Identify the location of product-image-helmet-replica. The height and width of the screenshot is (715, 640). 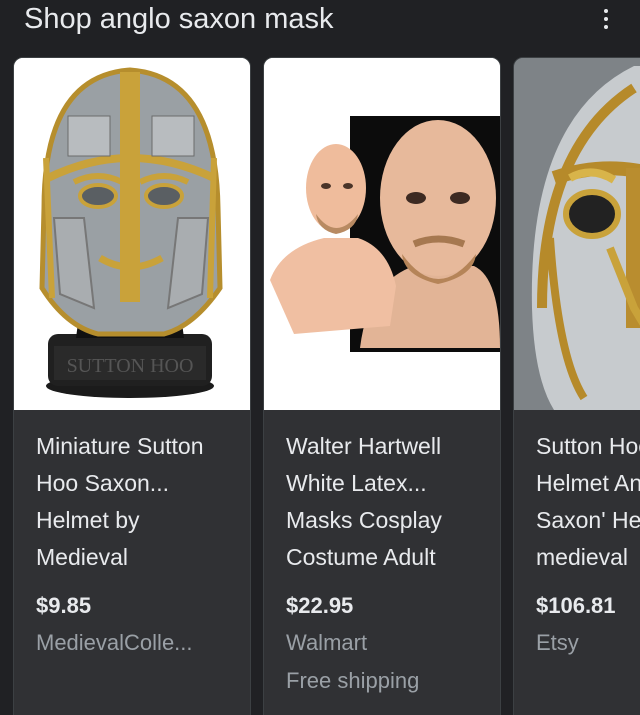
(577, 234).